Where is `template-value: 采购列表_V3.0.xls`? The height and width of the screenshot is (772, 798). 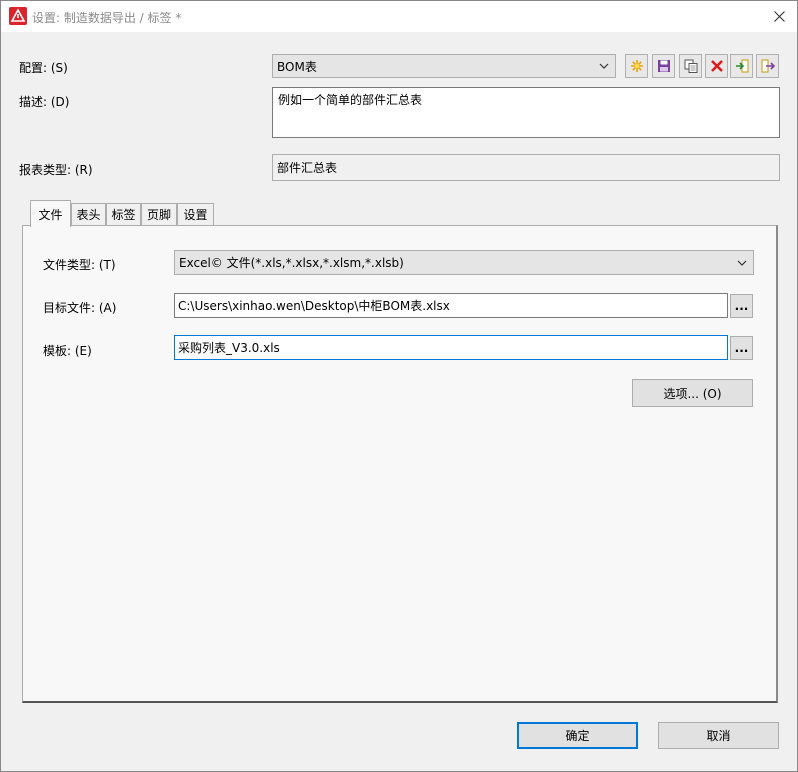
template-value: 采购列表_V3.0.xls is located at coordinates (229, 348).